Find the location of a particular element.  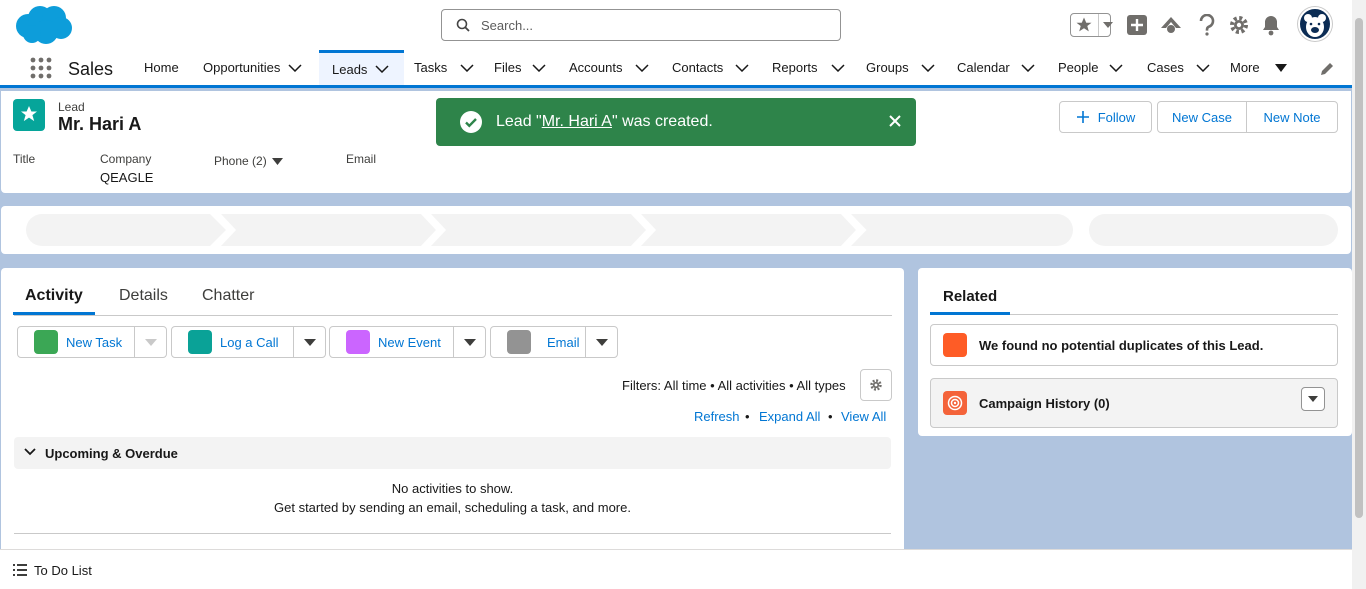

refresh-link: Refresh is located at coordinates (717, 416).